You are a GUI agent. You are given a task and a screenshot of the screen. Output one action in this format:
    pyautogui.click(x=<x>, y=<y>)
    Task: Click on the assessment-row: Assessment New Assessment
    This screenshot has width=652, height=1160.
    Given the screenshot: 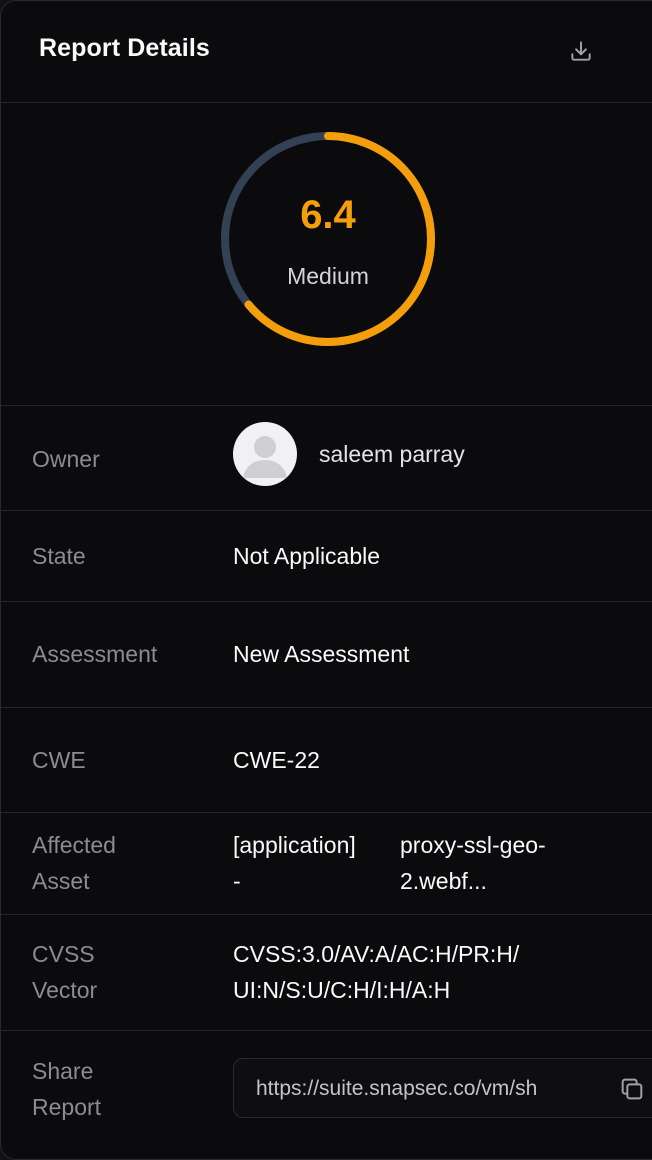 What is the action you would take?
    pyautogui.click(x=326, y=655)
    